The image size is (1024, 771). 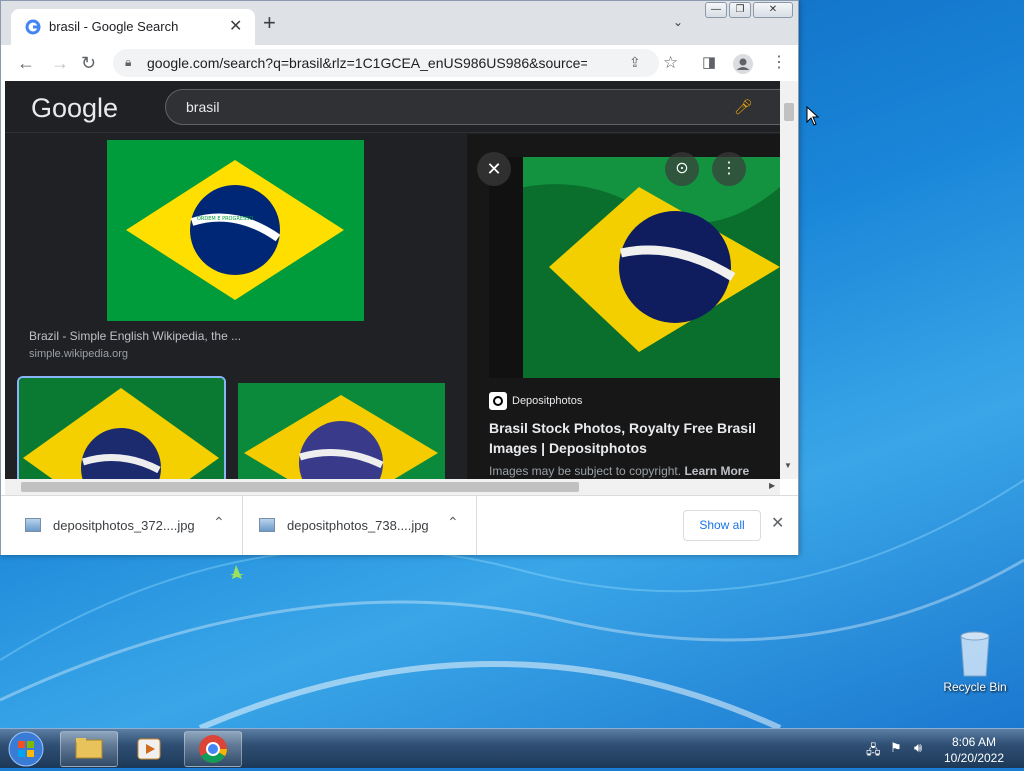 What do you see at coordinates (494, 169) in the screenshot?
I see `preview-close-icon: ✕` at bounding box center [494, 169].